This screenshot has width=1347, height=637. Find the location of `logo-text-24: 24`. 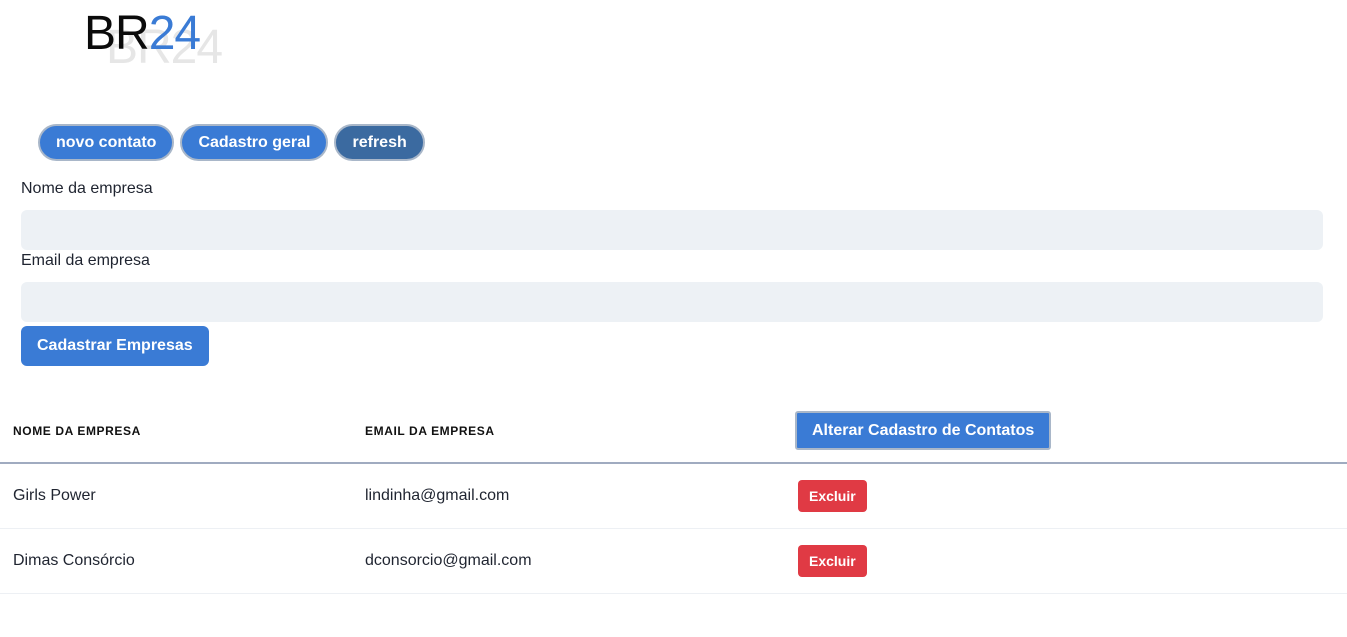

logo-text-24: 24 is located at coordinates (174, 33).